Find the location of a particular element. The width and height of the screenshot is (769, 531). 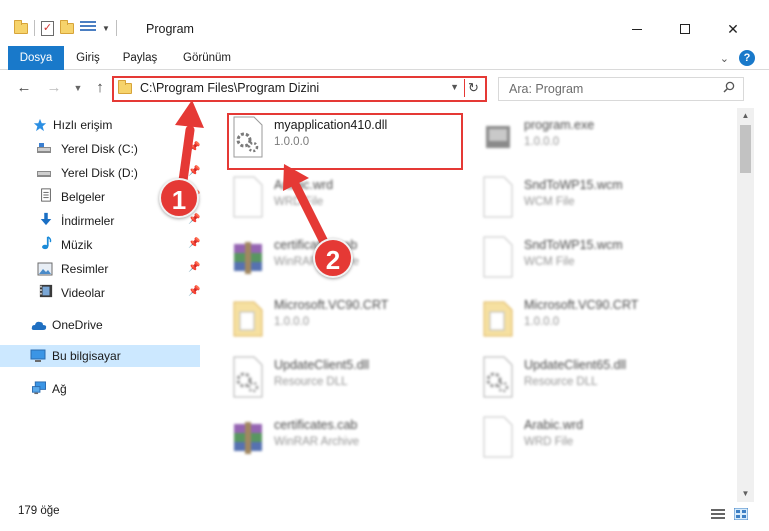

details-view-icon is located at coordinates (718, 514).